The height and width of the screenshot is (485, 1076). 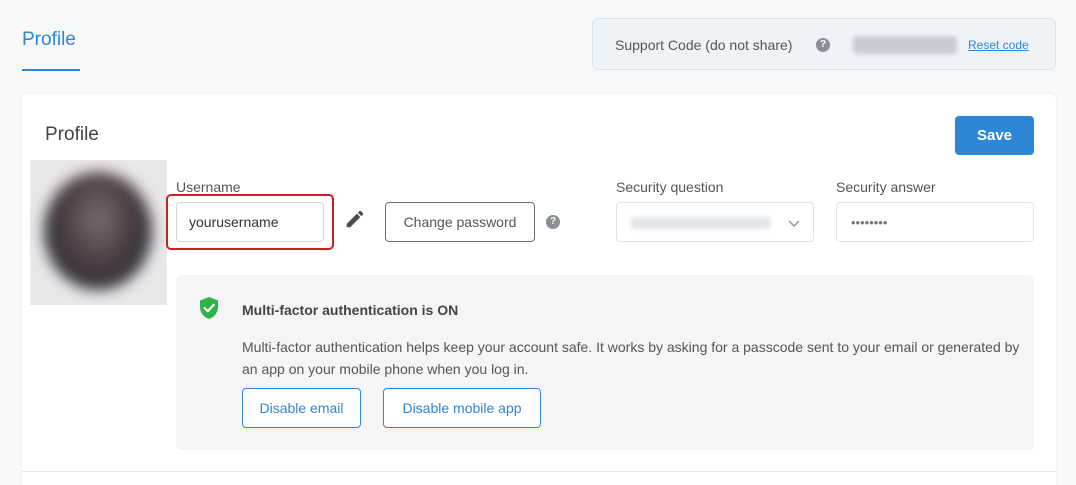 I want to click on support-code-value-blurred, so click(x=905, y=45).